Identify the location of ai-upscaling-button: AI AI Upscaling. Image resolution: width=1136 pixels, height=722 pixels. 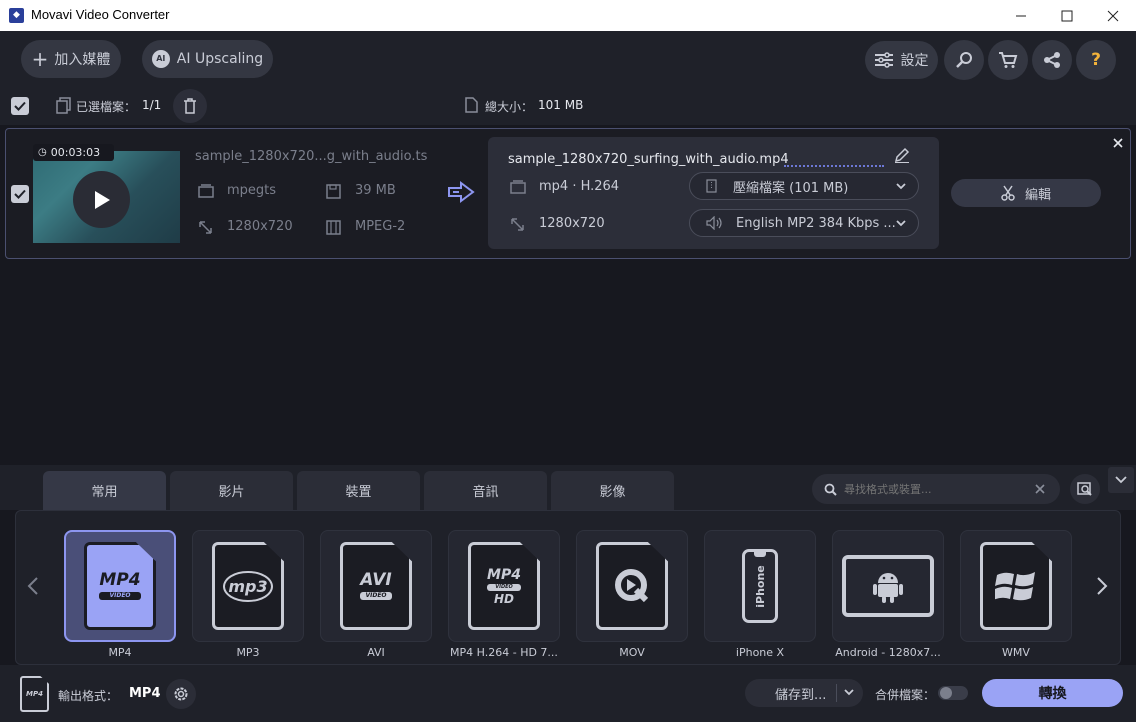
(207, 59).